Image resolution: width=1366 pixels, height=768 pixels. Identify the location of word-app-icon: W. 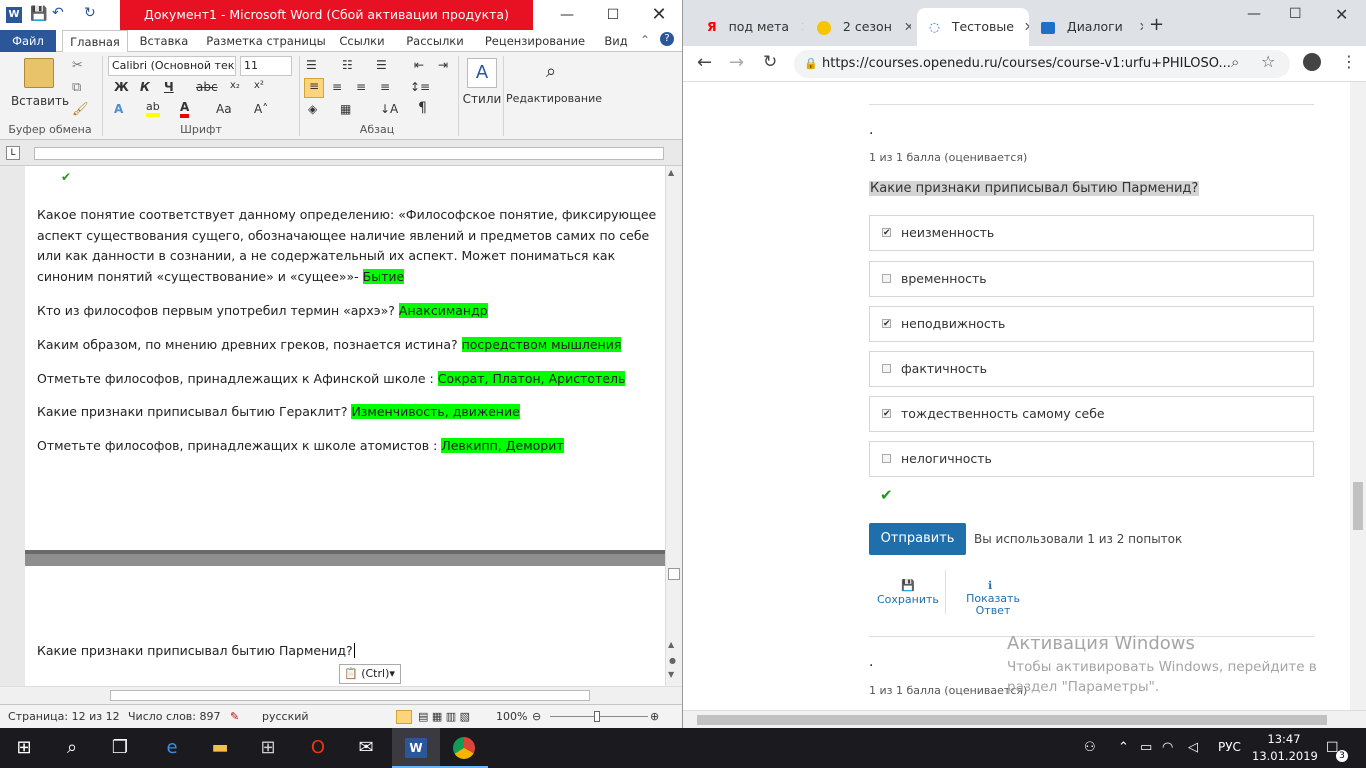
(14, 15).